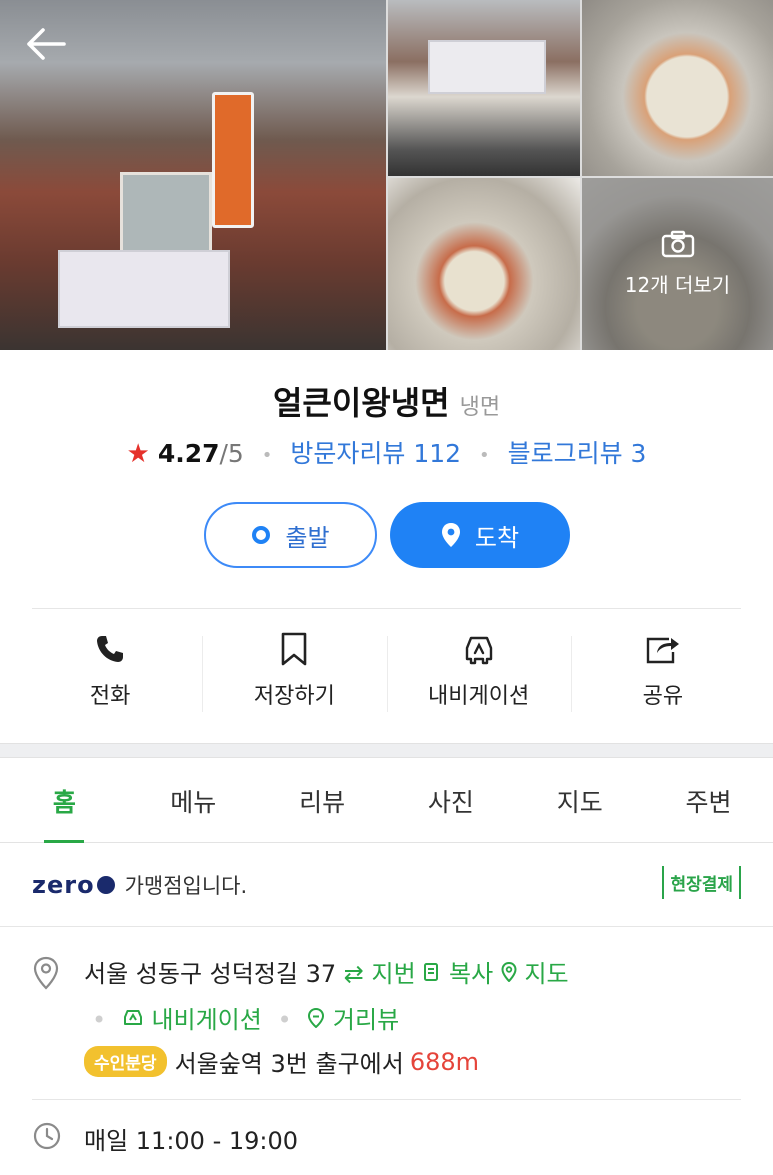 This screenshot has height=1175, width=773. What do you see at coordinates (701, 882) in the screenshot?
I see `onsite-payment-badge: 현장결제` at bounding box center [701, 882].